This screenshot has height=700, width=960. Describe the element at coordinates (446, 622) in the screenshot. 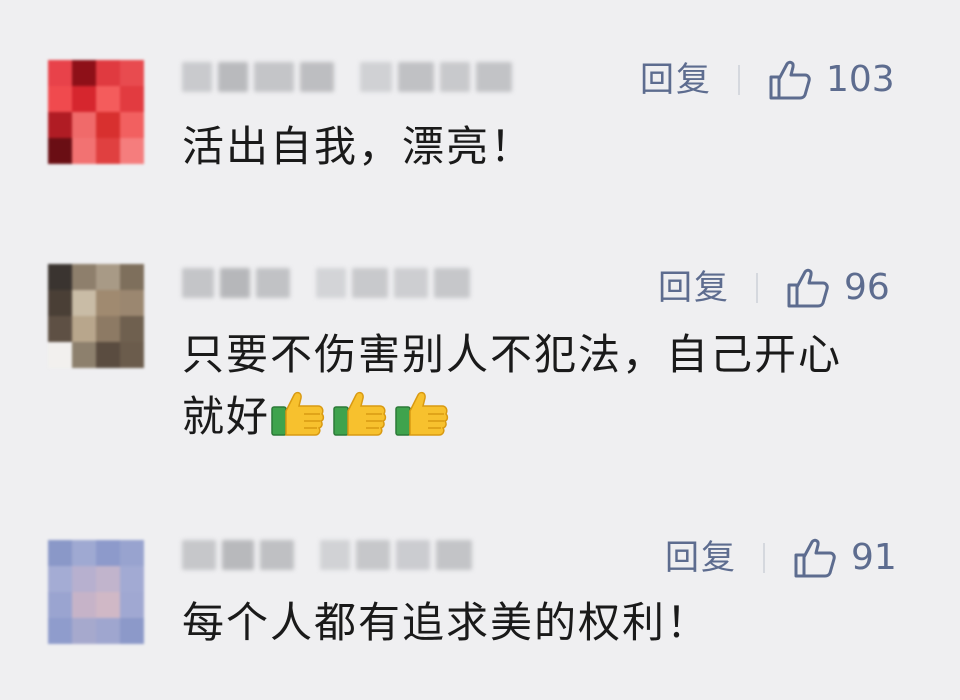

I see `comment-text: 每个人都有追求美的权利！` at that location.